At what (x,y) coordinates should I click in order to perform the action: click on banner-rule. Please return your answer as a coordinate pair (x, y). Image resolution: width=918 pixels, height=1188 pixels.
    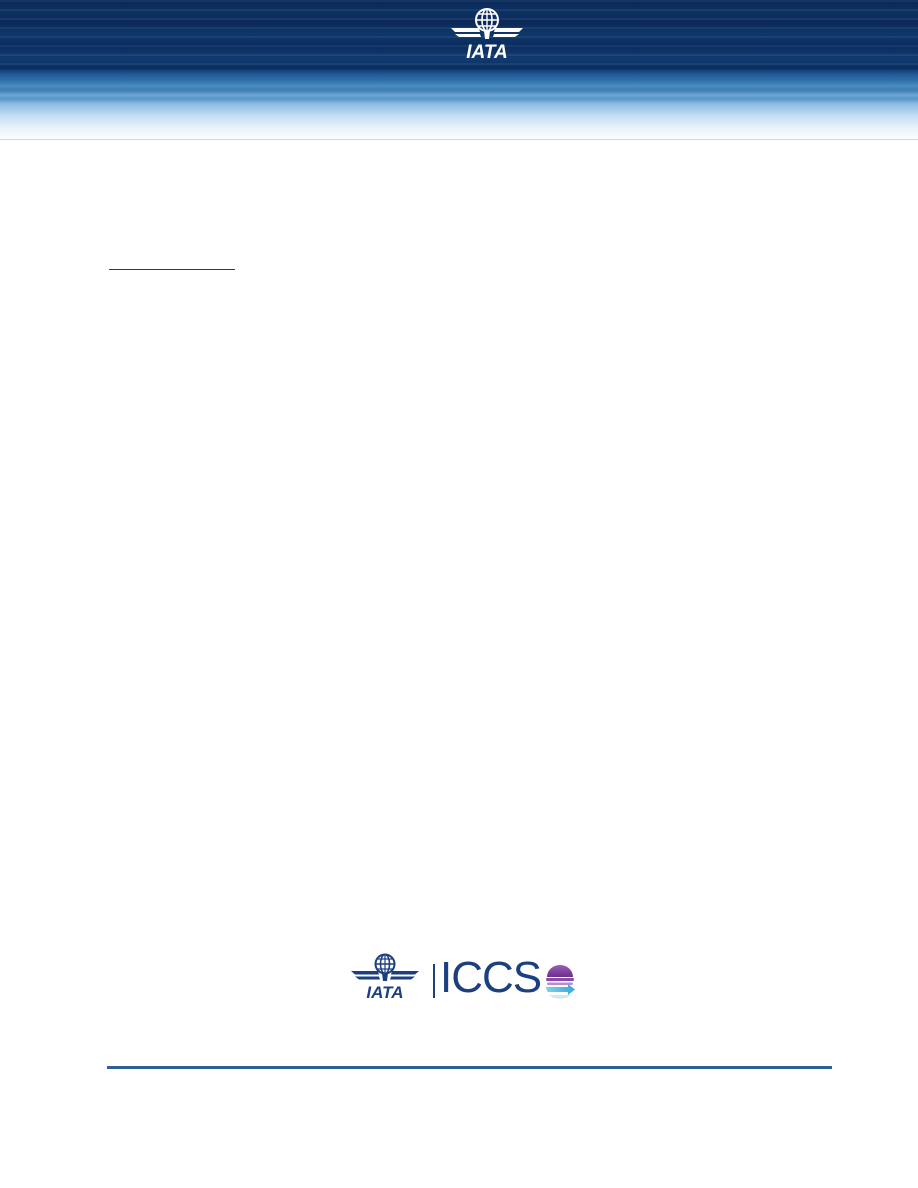
    Looking at the image, I should click on (459, 139).